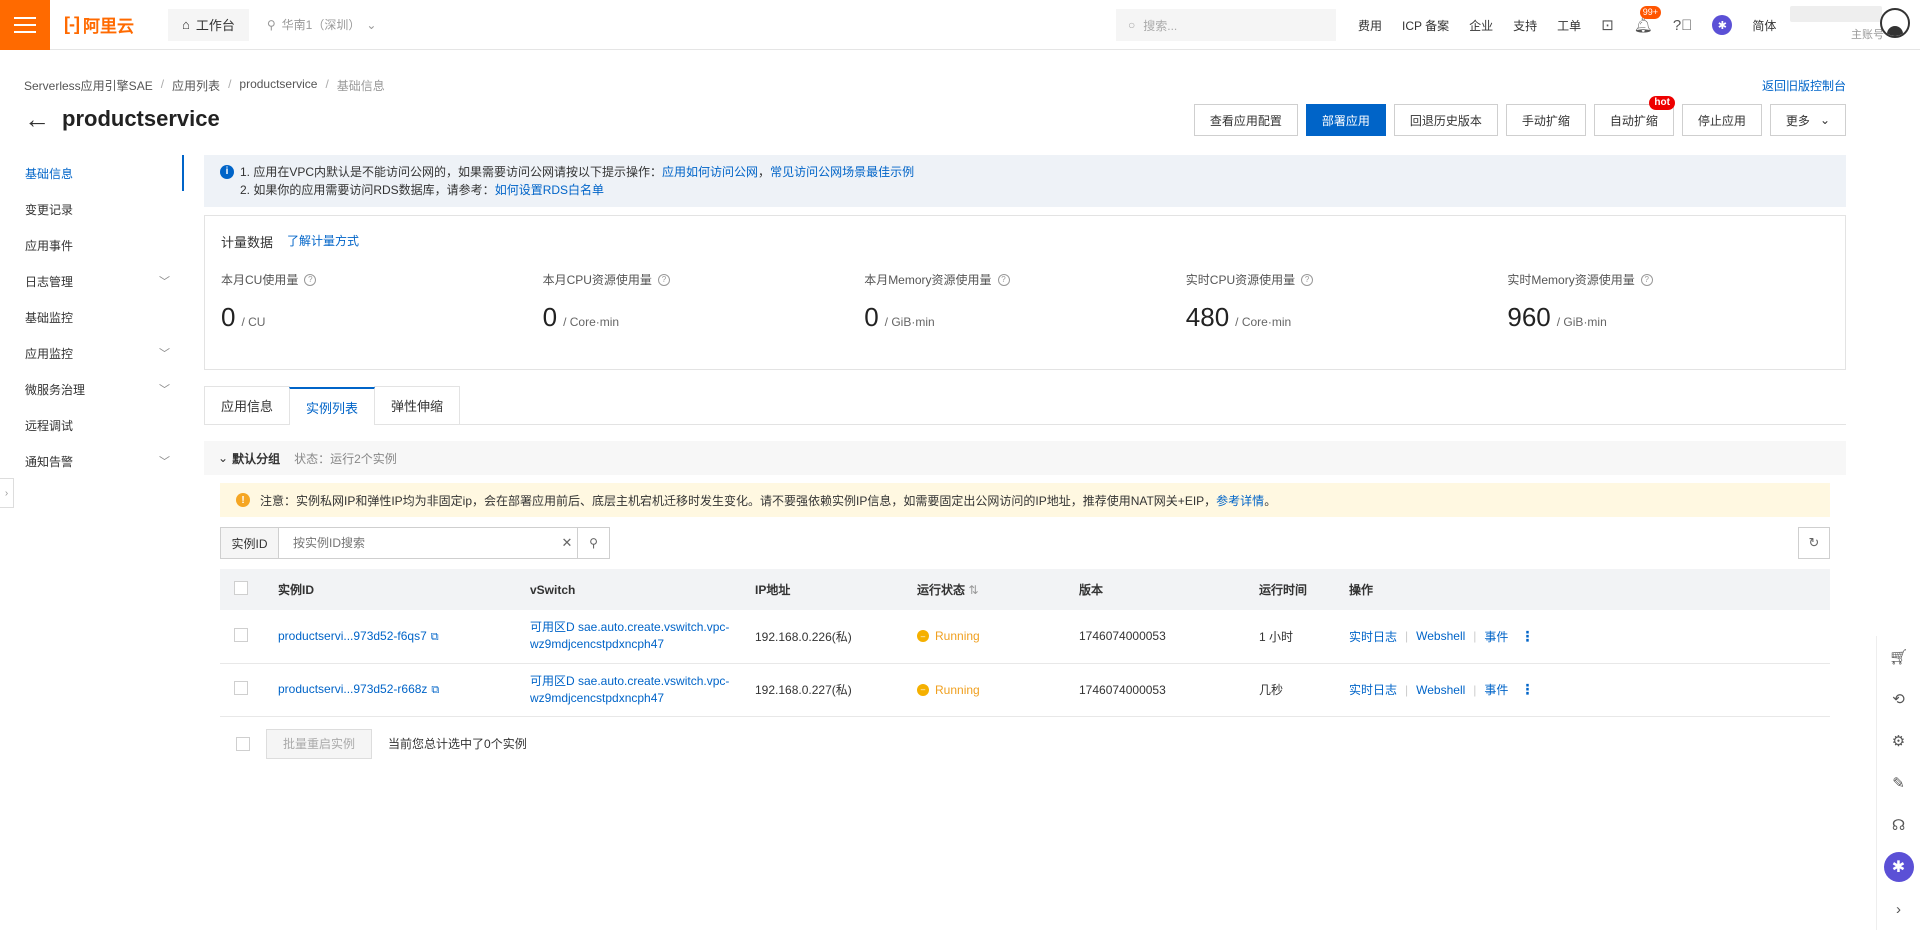 The width and height of the screenshot is (1920, 936). Describe the element at coordinates (1898, 657) in the screenshot. I see `cart-icon: 🛒︎` at that location.